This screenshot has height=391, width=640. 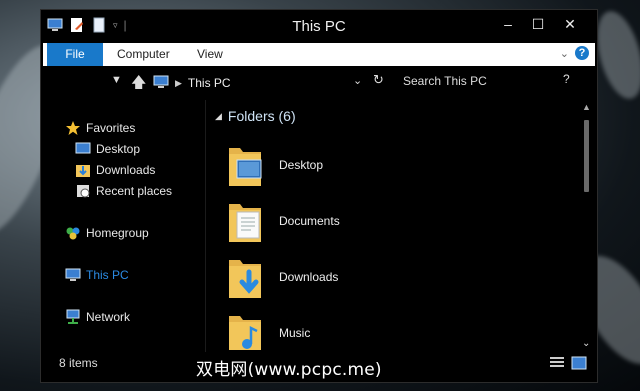 I want to click on nav-item-favorites: Favorites, so click(x=100, y=128).